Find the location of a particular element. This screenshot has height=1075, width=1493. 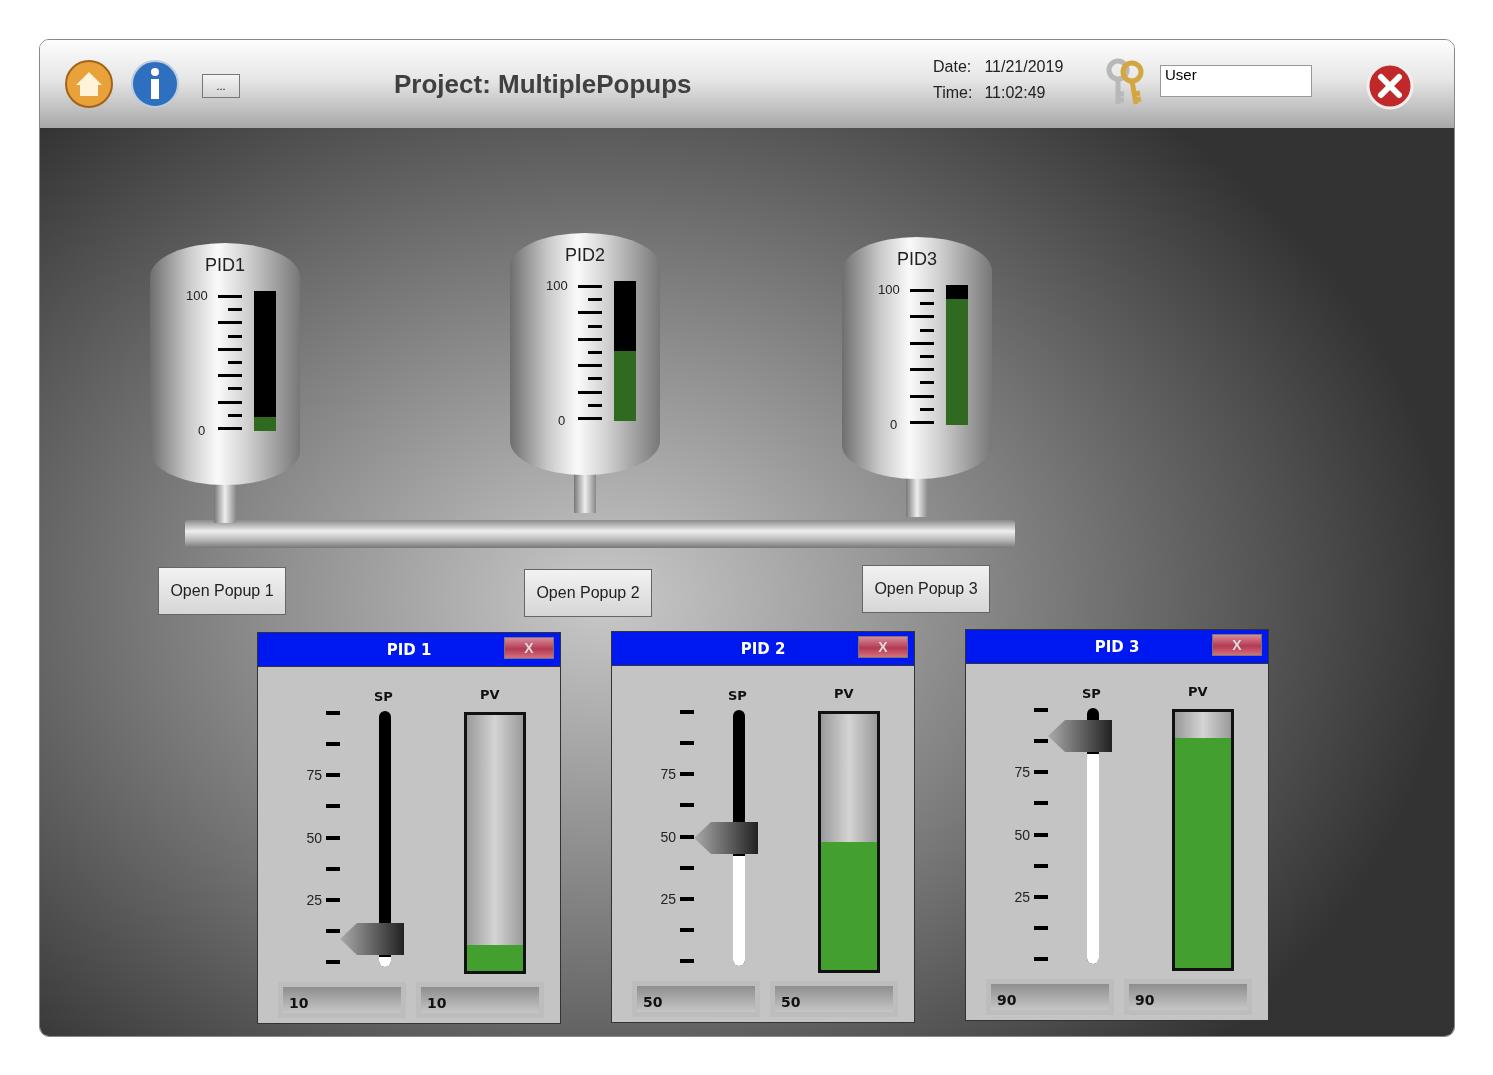

sp-value-field: 50 is located at coordinates (696, 999).